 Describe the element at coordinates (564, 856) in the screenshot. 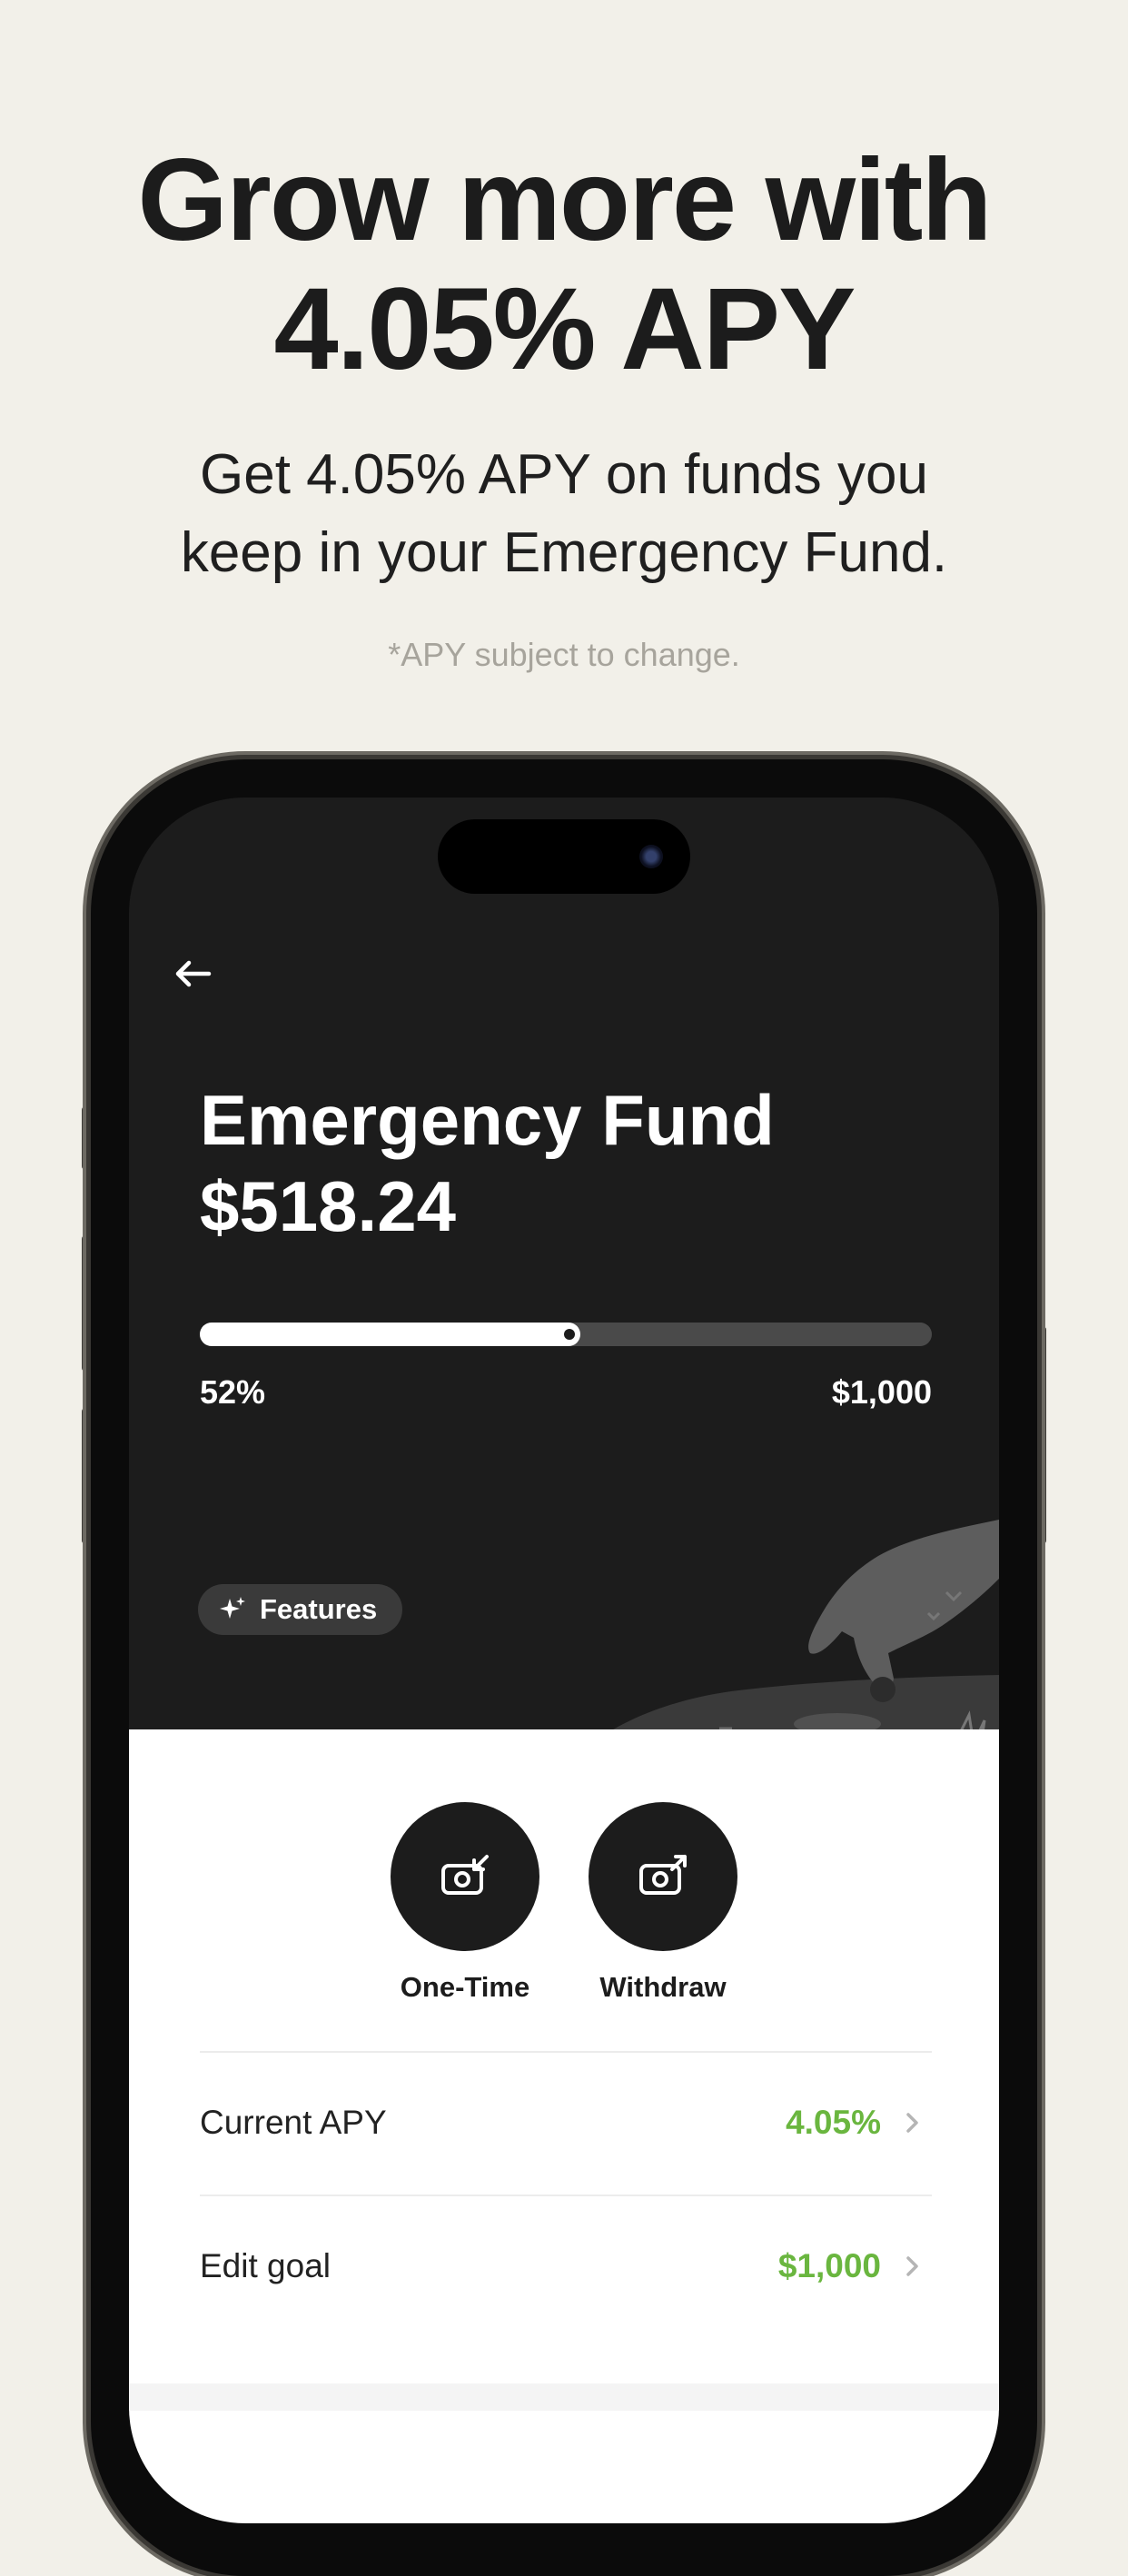

I see `dynamic-island` at that location.